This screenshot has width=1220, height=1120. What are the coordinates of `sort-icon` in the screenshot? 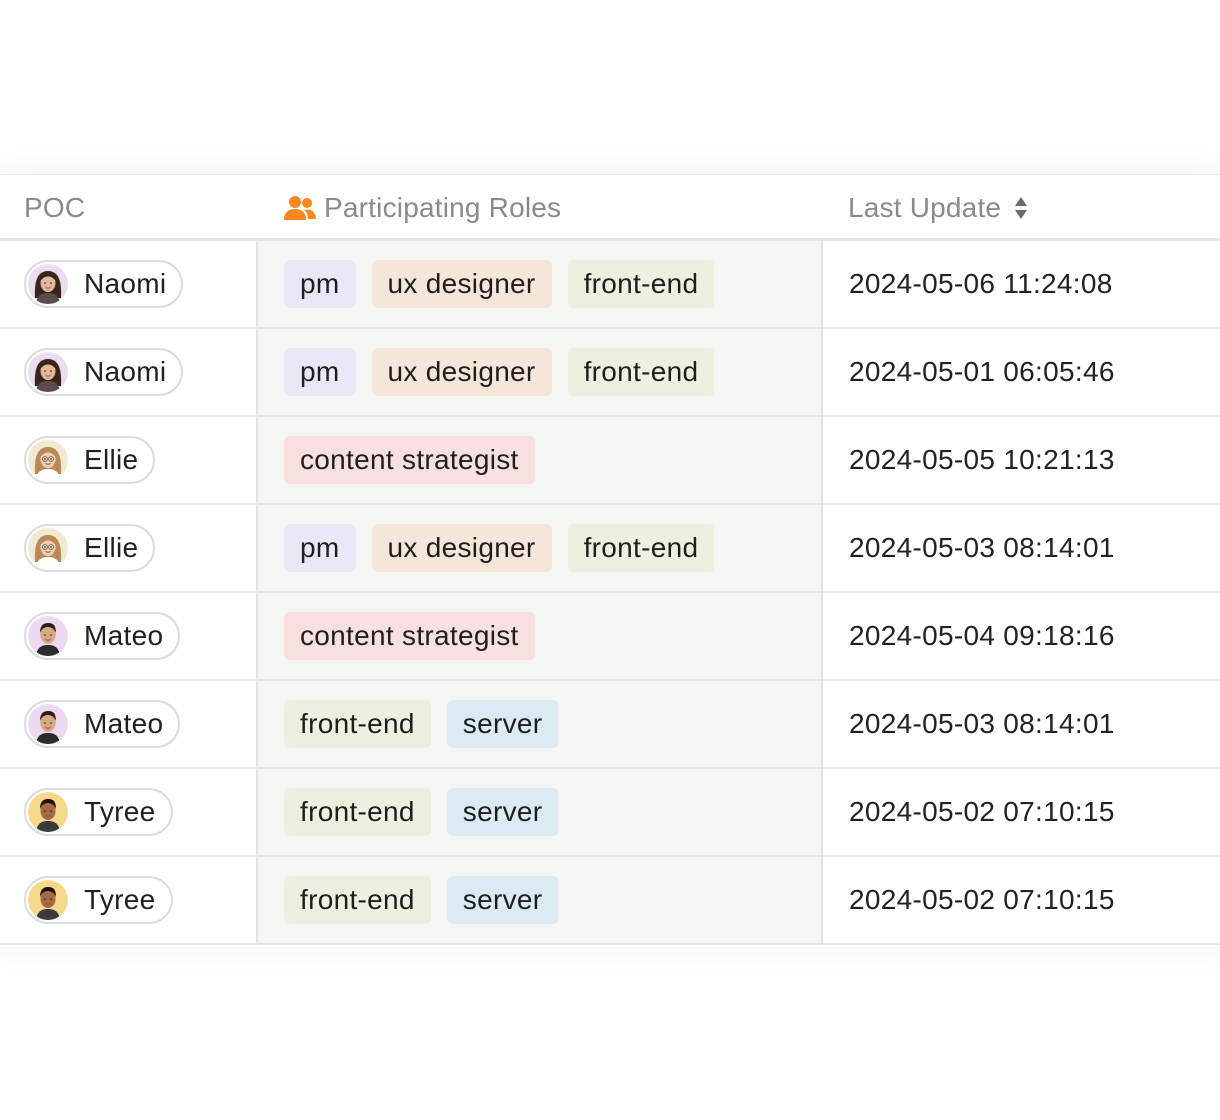 It's located at (1021, 208).